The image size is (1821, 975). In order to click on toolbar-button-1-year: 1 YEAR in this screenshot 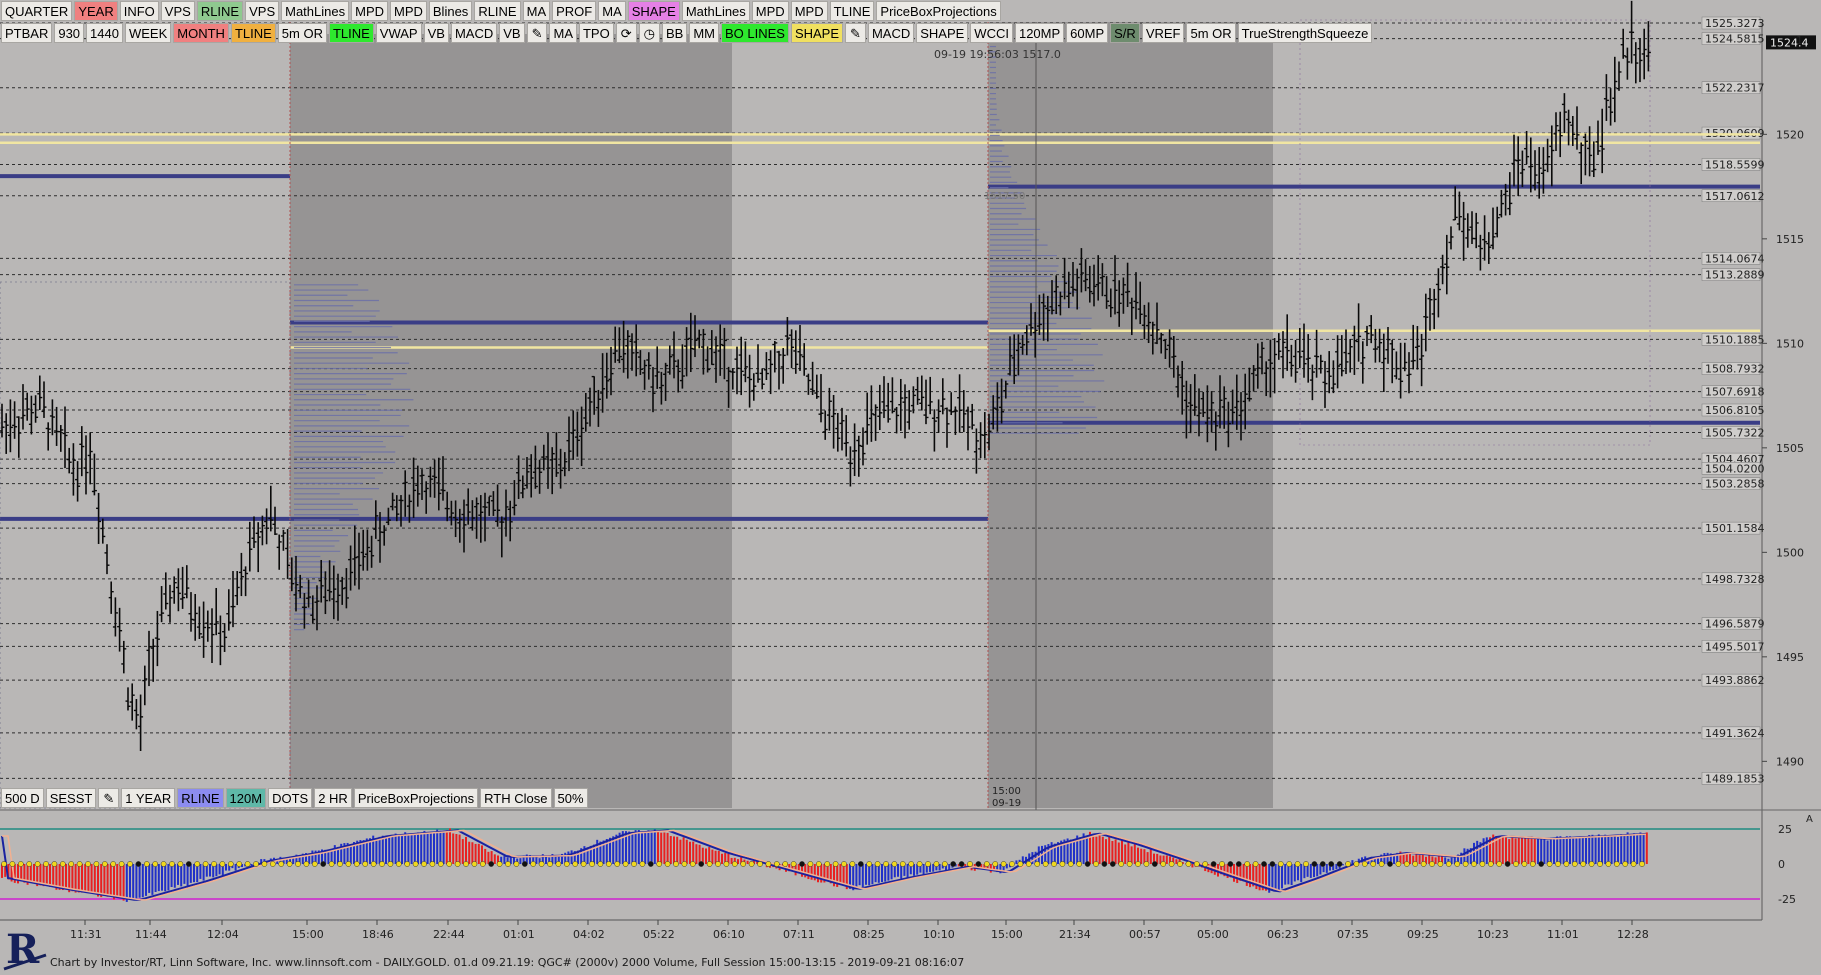, I will do `click(148, 798)`.